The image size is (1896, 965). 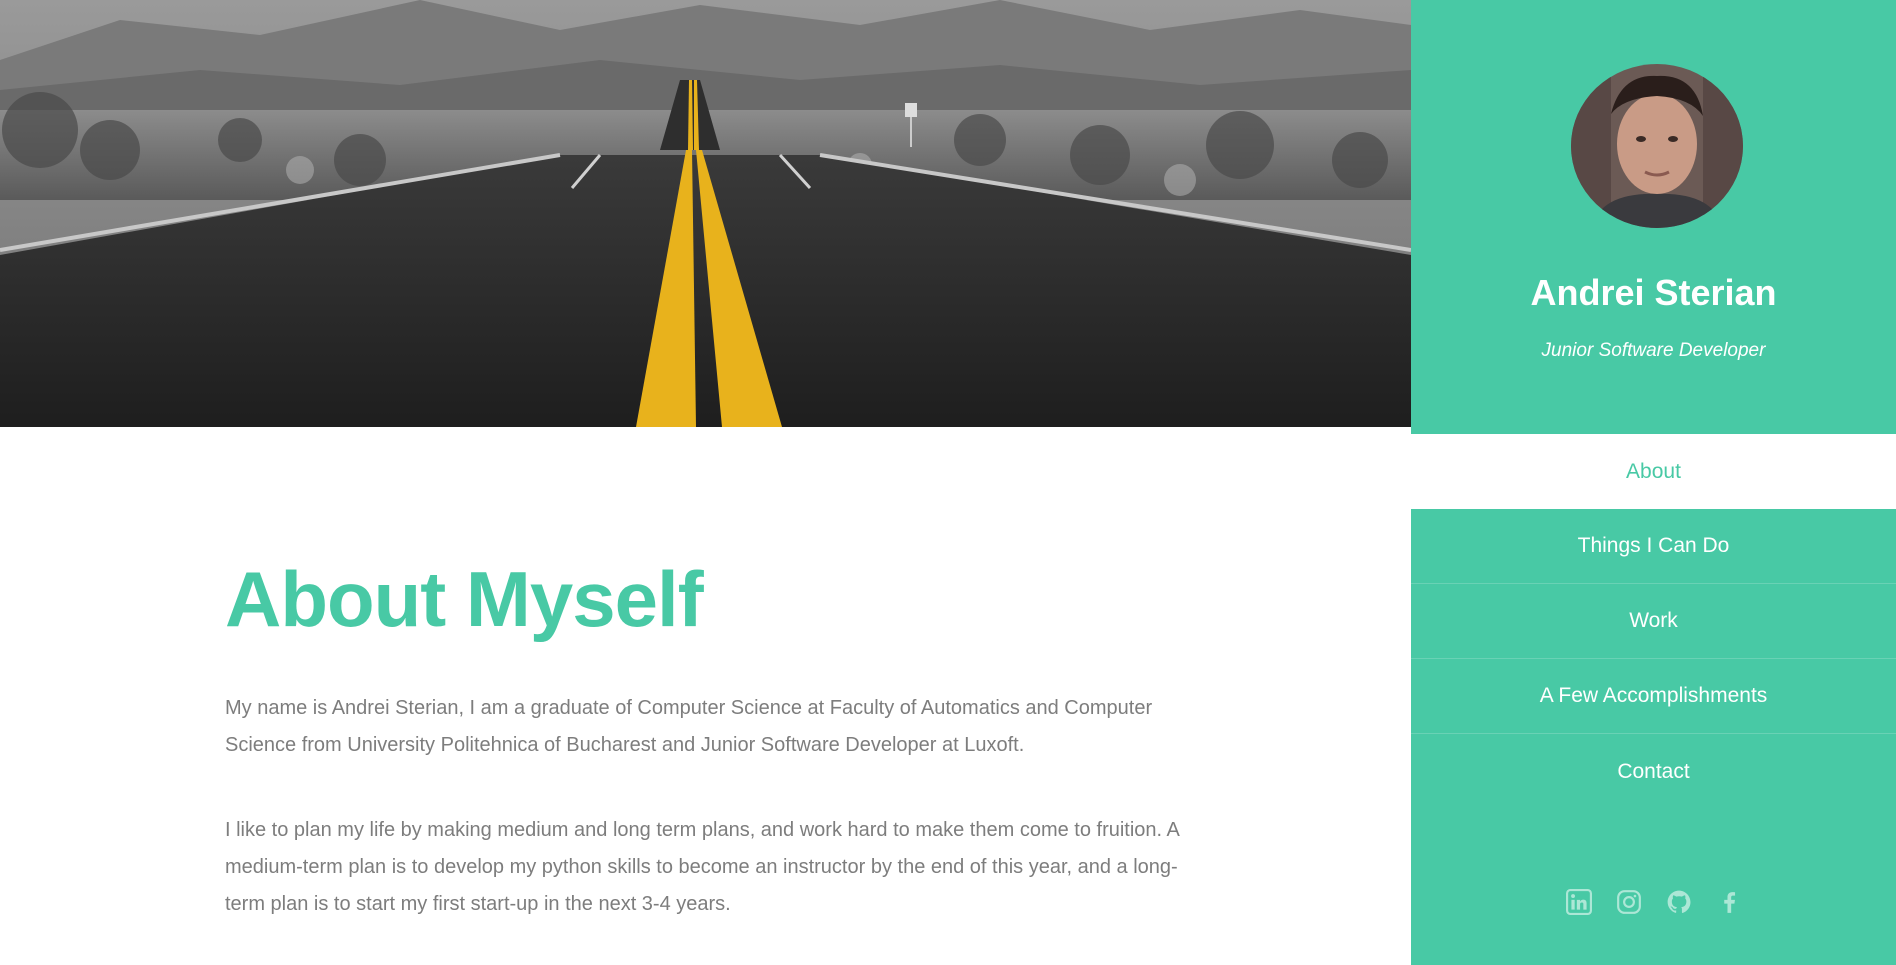 I want to click on social-links, so click(x=1653, y=902).